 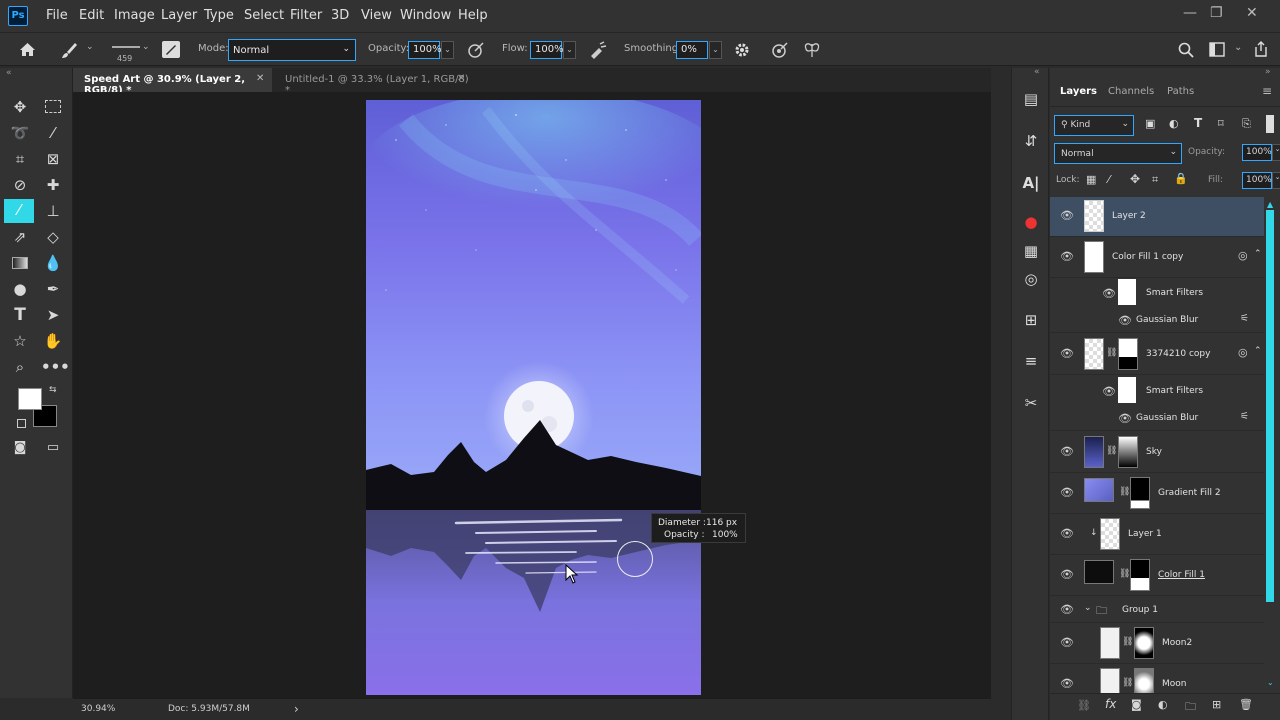 What do you see at coordinates (20, 263) in the screenshot?
I see `gradient-tool-icon` at bounding box center [20, 263].